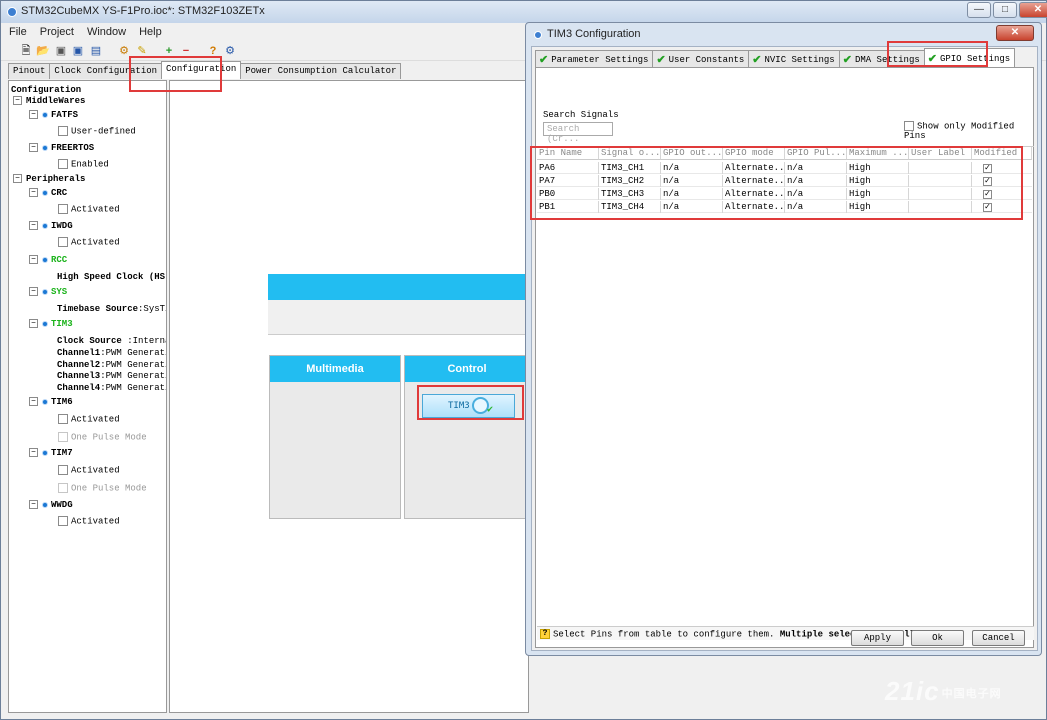 The width and height of the screenshot is (1047, 720). I want to click on show-modified-checkbox, so click(909, 126).